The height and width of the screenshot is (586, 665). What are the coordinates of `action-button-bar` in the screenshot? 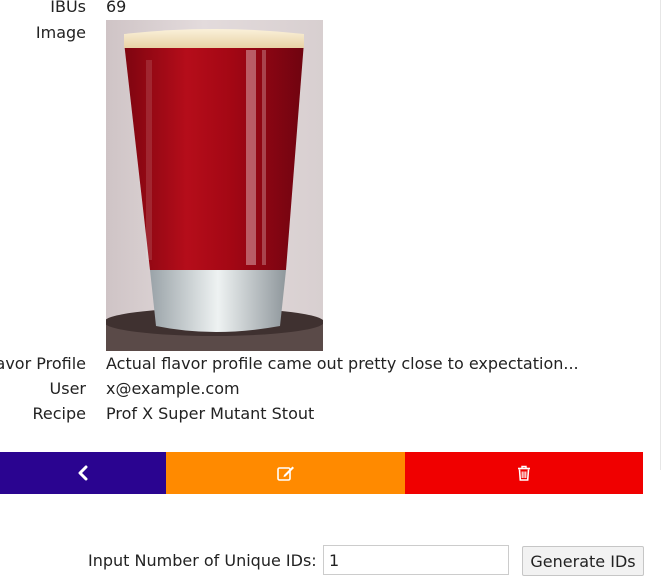 It's located at (321, 473).